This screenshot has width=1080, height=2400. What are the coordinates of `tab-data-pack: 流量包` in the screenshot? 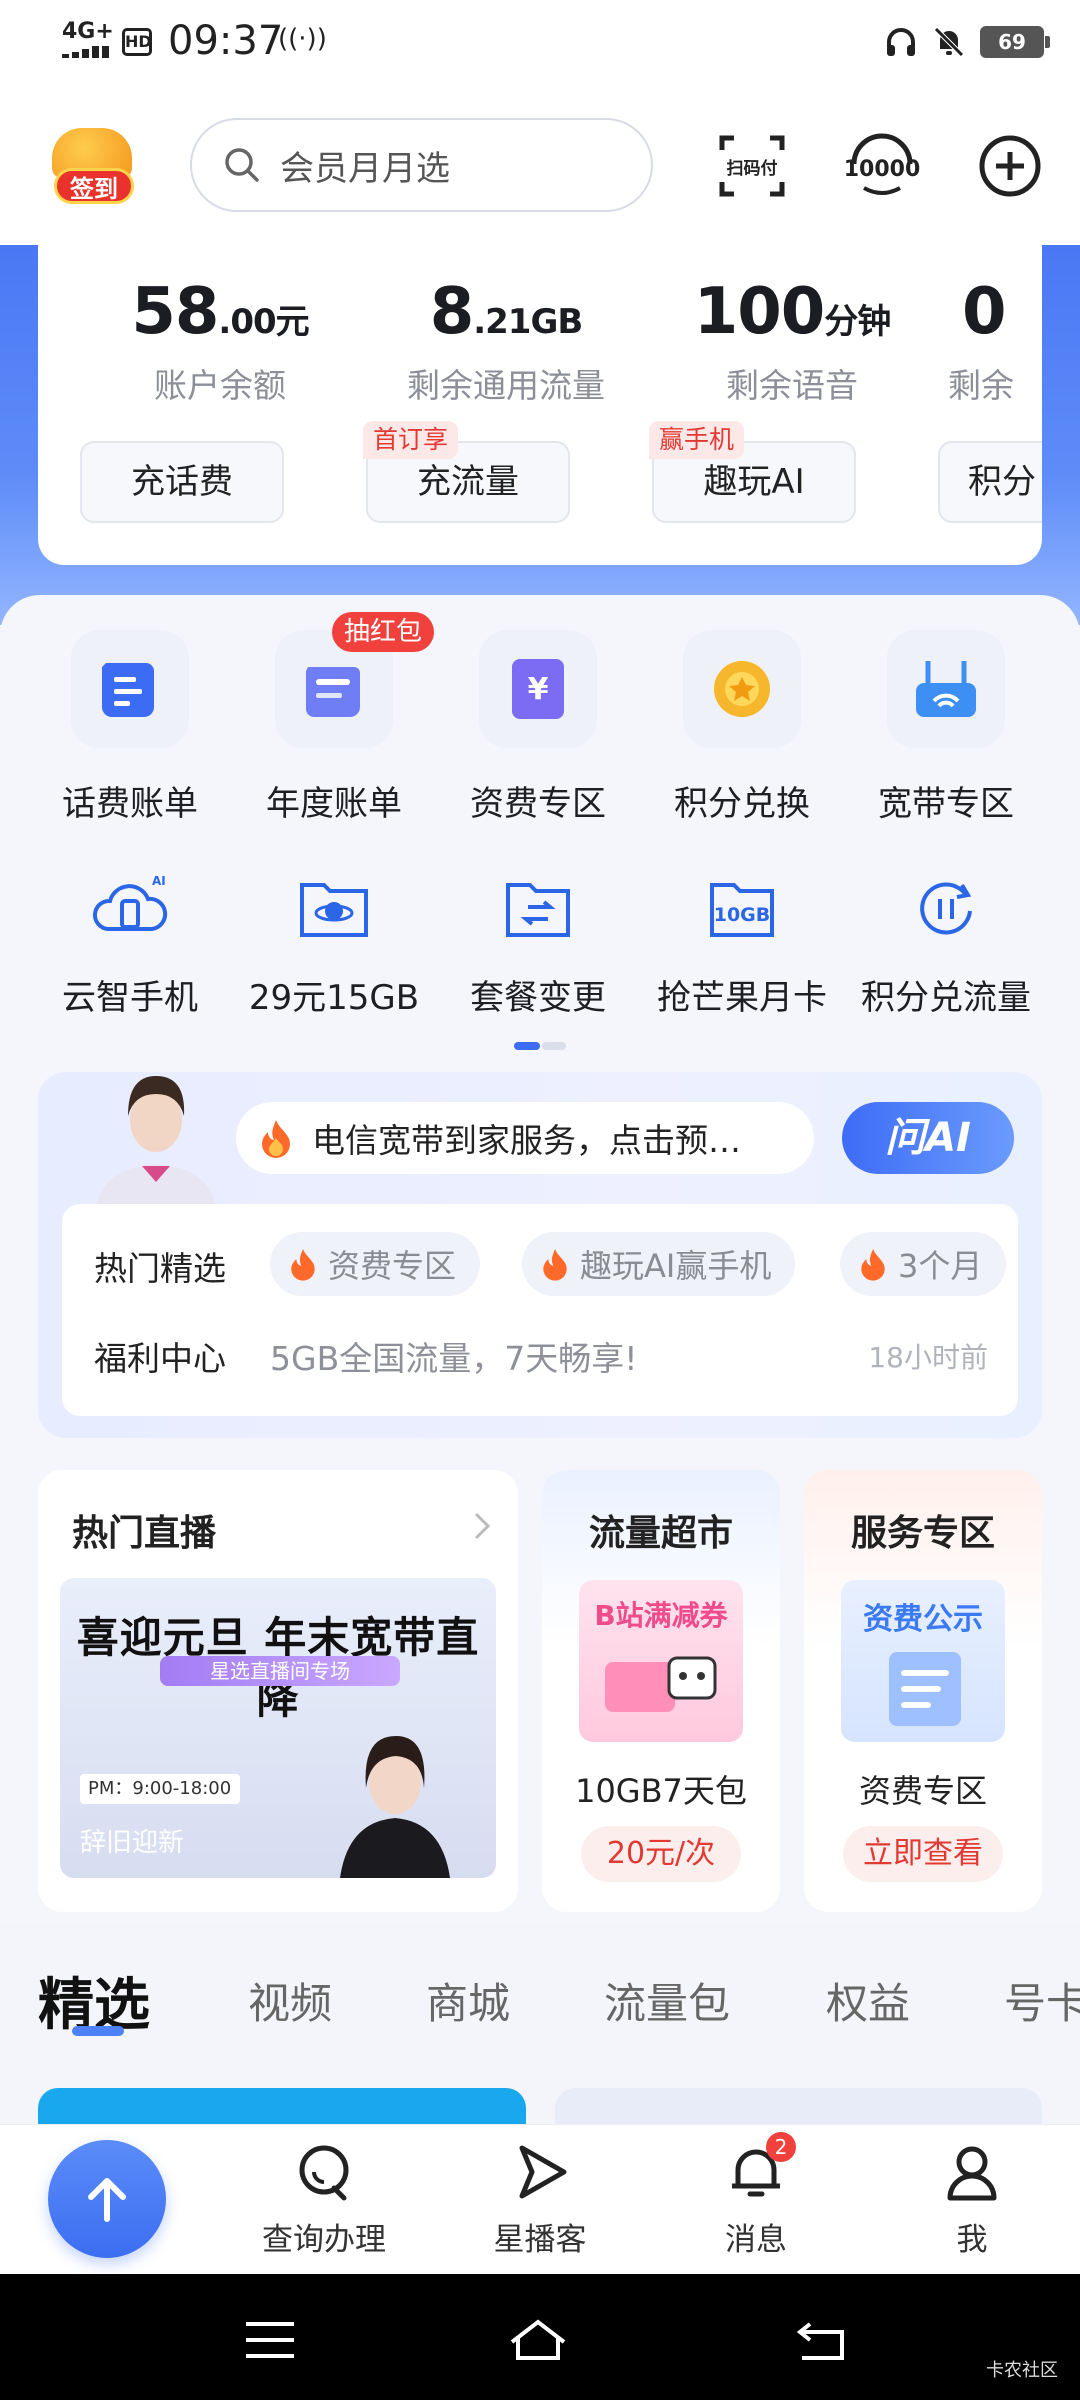 It's located at (667, 2000).